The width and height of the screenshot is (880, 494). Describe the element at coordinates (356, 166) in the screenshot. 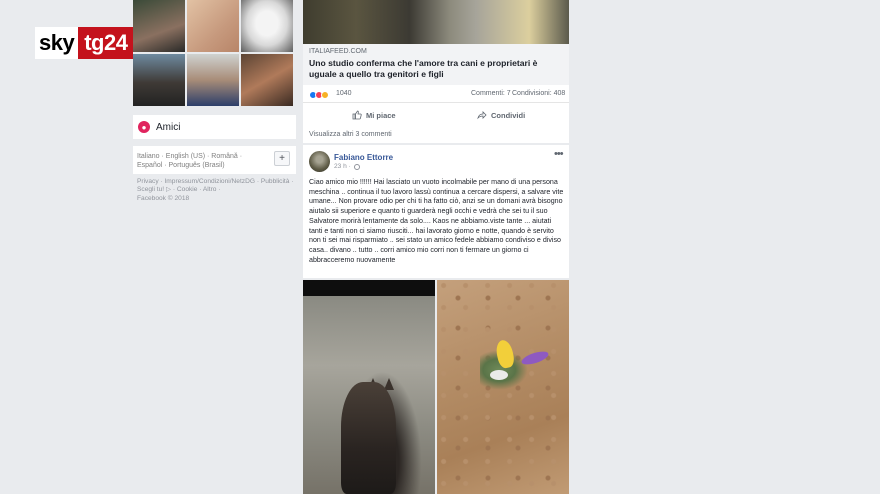

I see `globe-icon` at that location.